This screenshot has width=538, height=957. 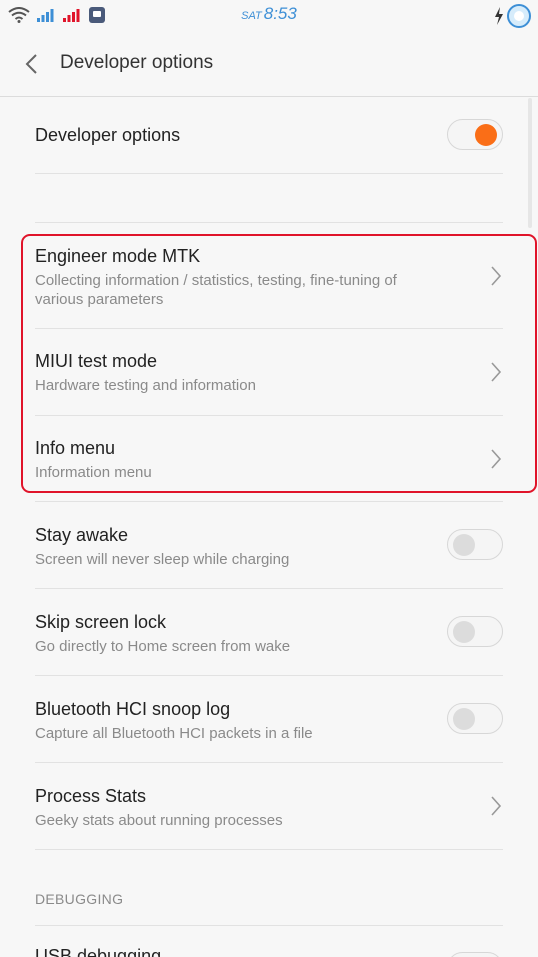 What do you see at coordinates (280, 13) in the screenshot?
I see `status-clock: 8:53` at bounding box center [280, 13].